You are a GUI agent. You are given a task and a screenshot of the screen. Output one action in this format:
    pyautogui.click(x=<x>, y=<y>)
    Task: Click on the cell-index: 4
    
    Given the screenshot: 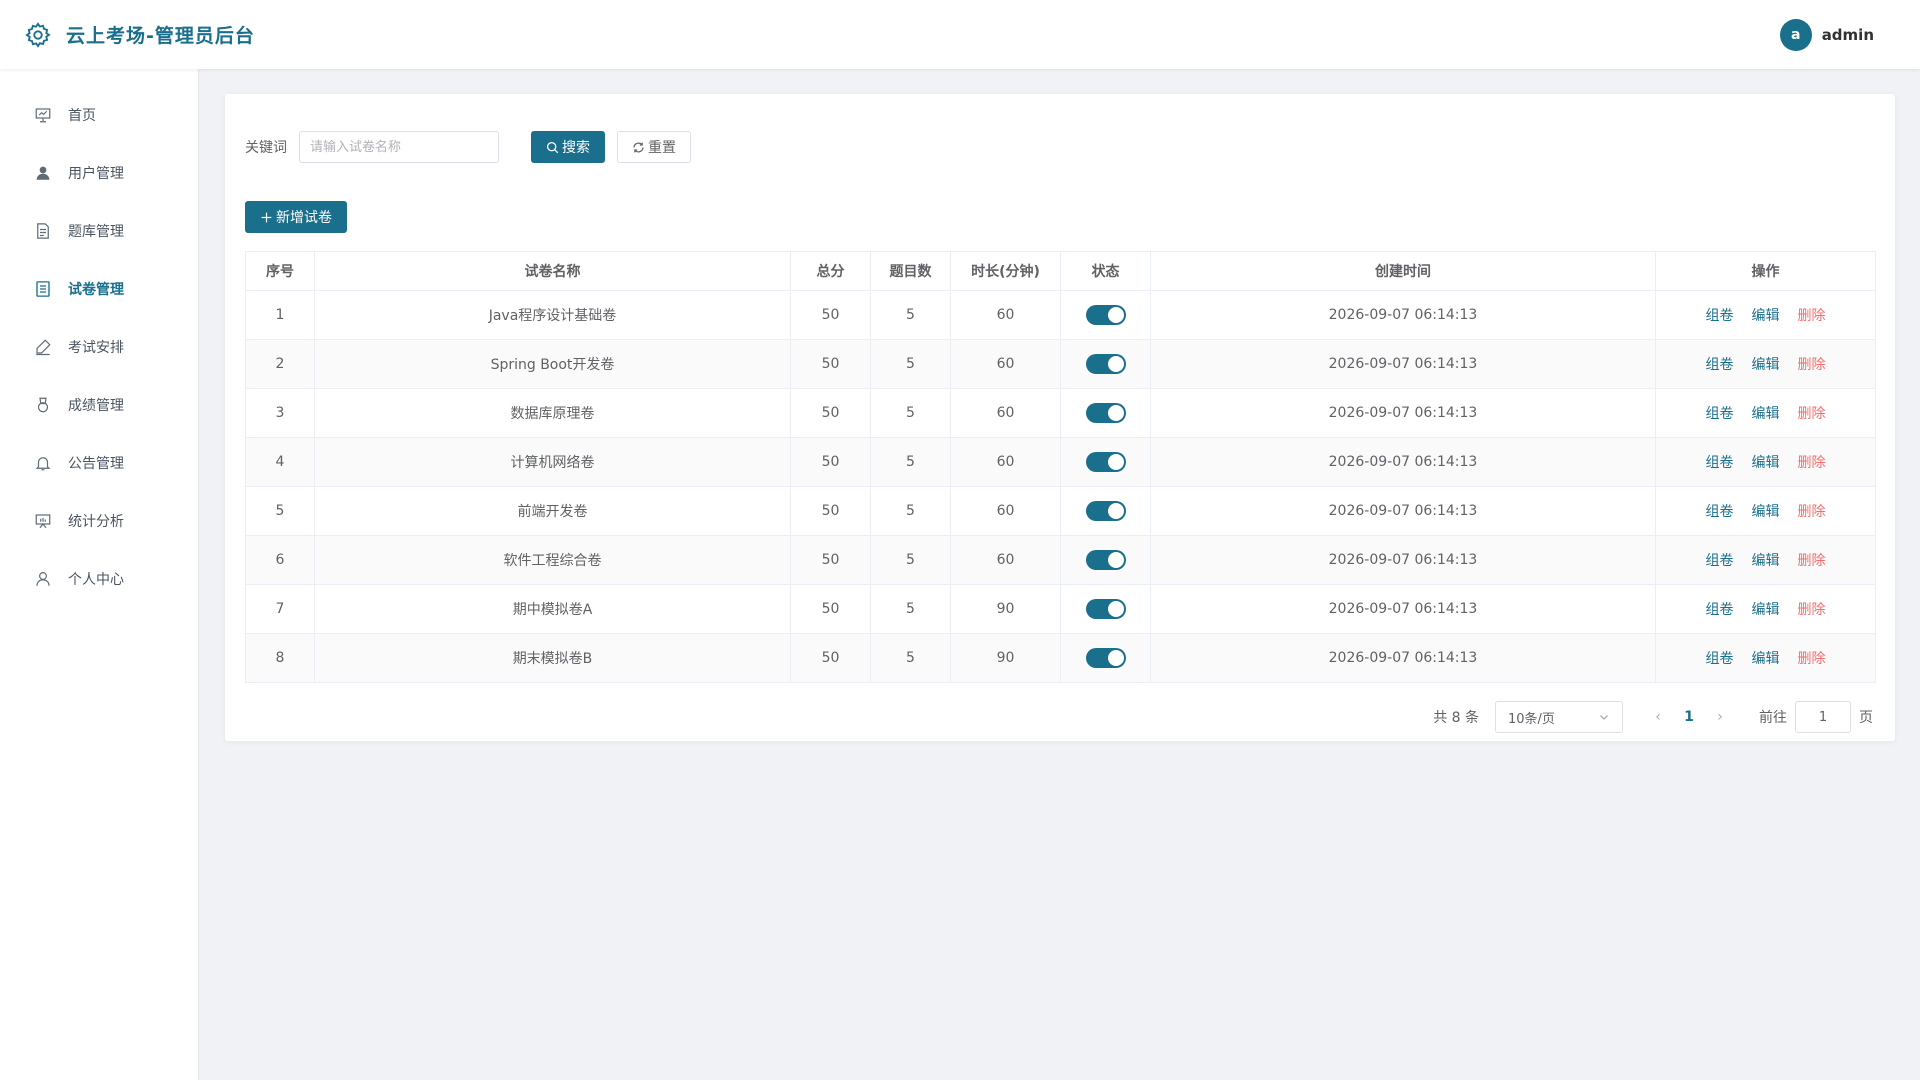 What is the action you would take?
    pyautogui.click(x=280, y=462)
    